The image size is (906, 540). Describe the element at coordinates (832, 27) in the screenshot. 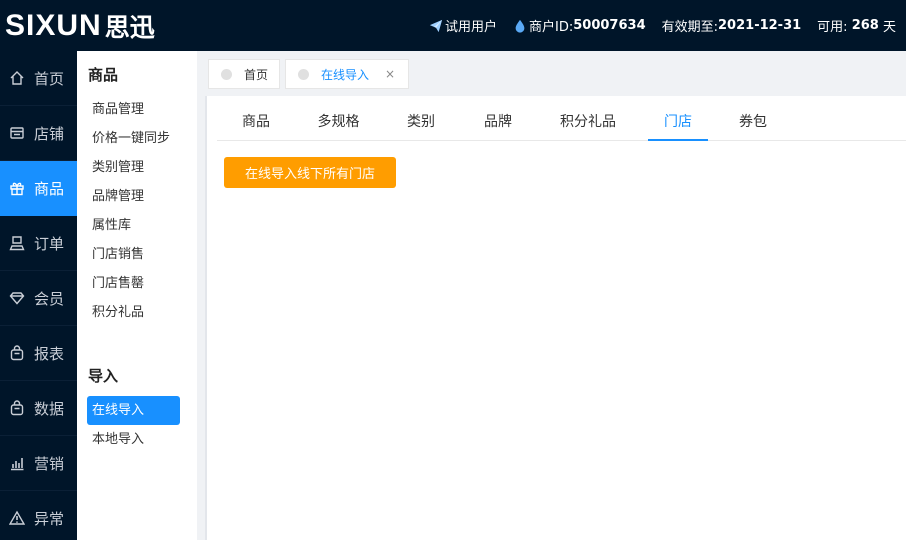

I see `available-label: 可用:` at that location.